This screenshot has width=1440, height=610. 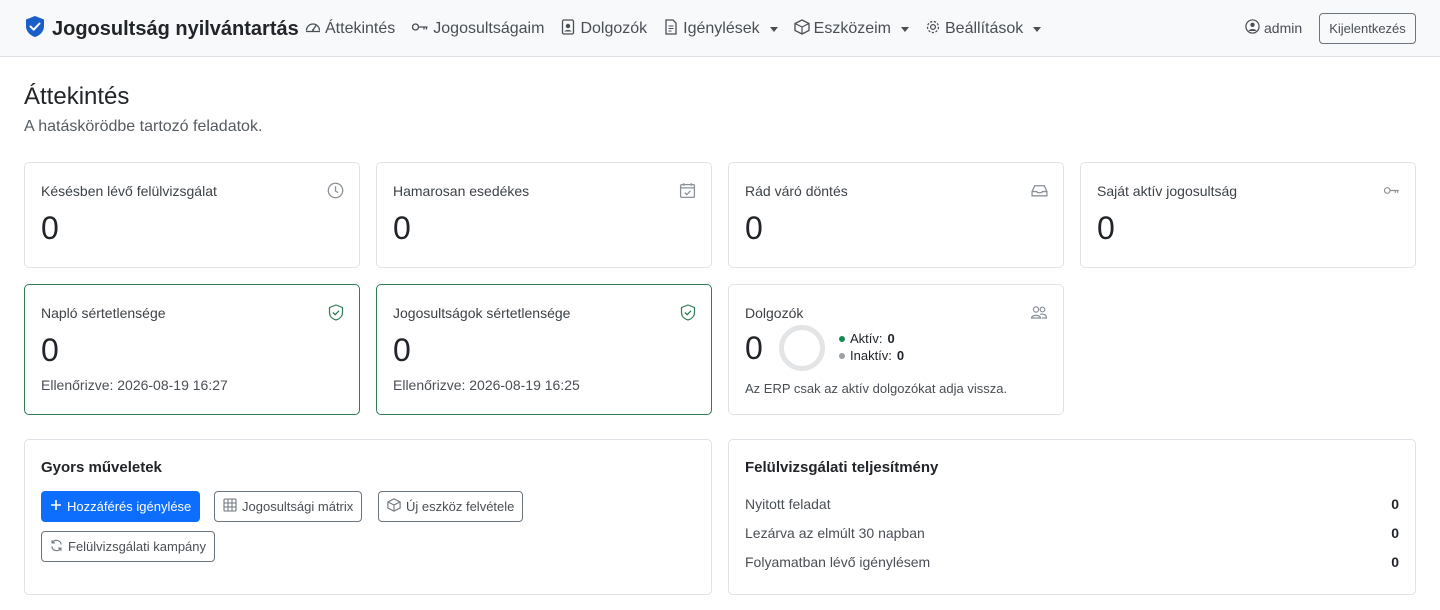 What do you see at coordinates (796, 191) in the screenshot?
I see `stat-title: Rád váró döntés` at bounding box center [796, 191].